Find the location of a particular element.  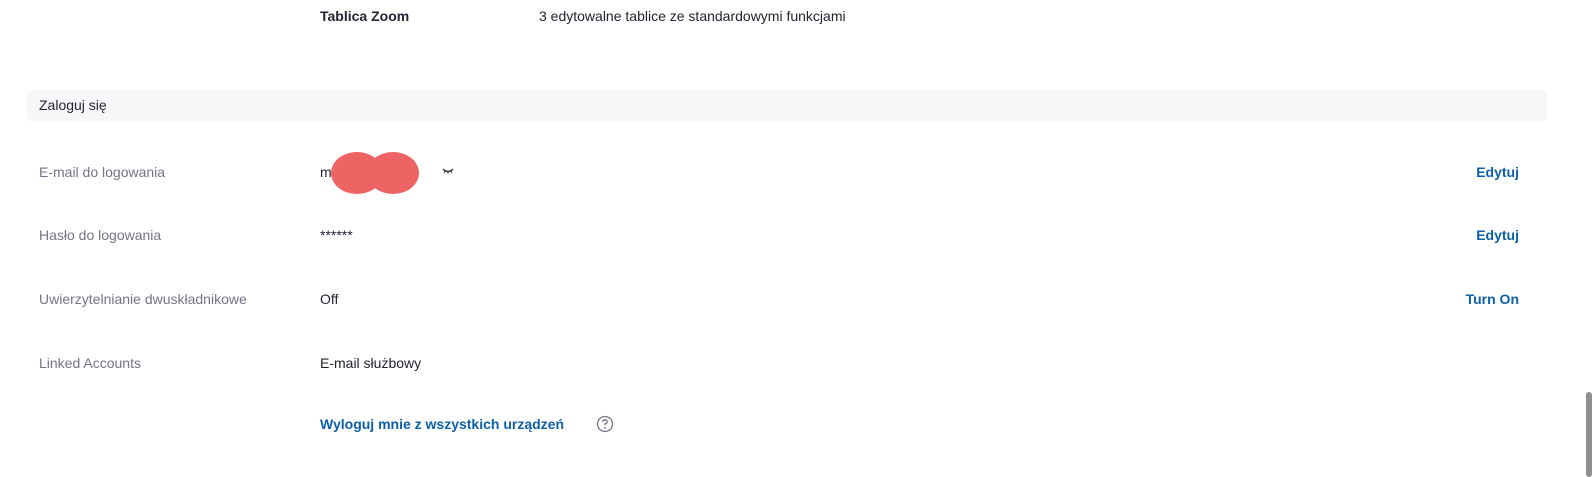

linked-accounts-value: E-mail służbowy is located at coordinates (371, 363).